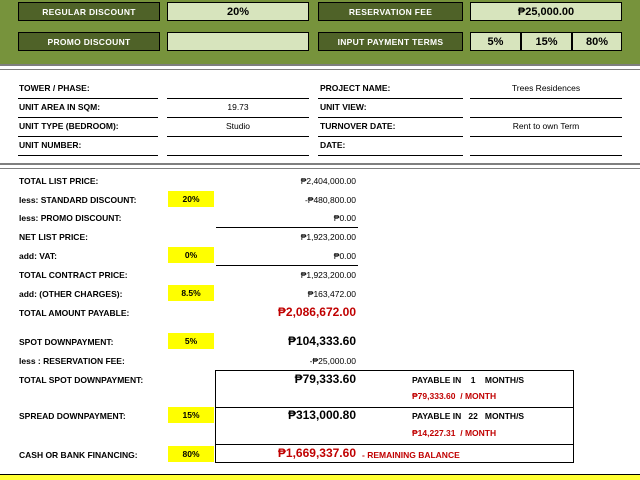  Describe the element at coordinates (321, 341) in the screenshot. I see `spot-dp-value: ₱104,333.60` at that location.